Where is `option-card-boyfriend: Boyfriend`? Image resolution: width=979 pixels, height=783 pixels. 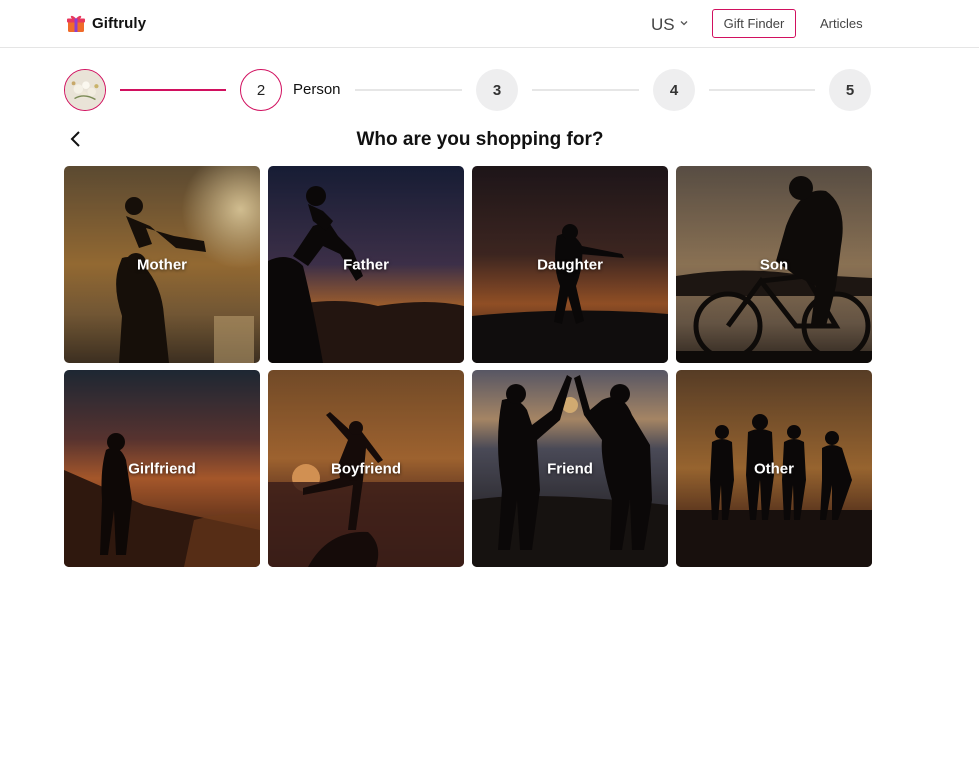 option-card-boyfriend: Boyfriend is located at coordinates (366, 468).